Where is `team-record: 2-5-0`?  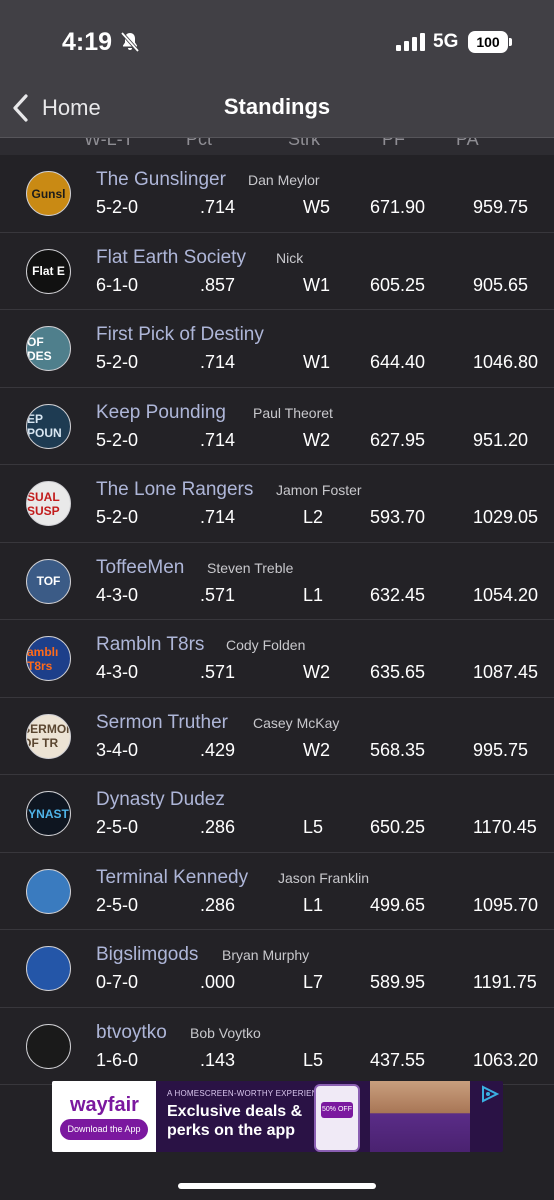
team-record: 2-5-0 is located at coordinates (117, 904).